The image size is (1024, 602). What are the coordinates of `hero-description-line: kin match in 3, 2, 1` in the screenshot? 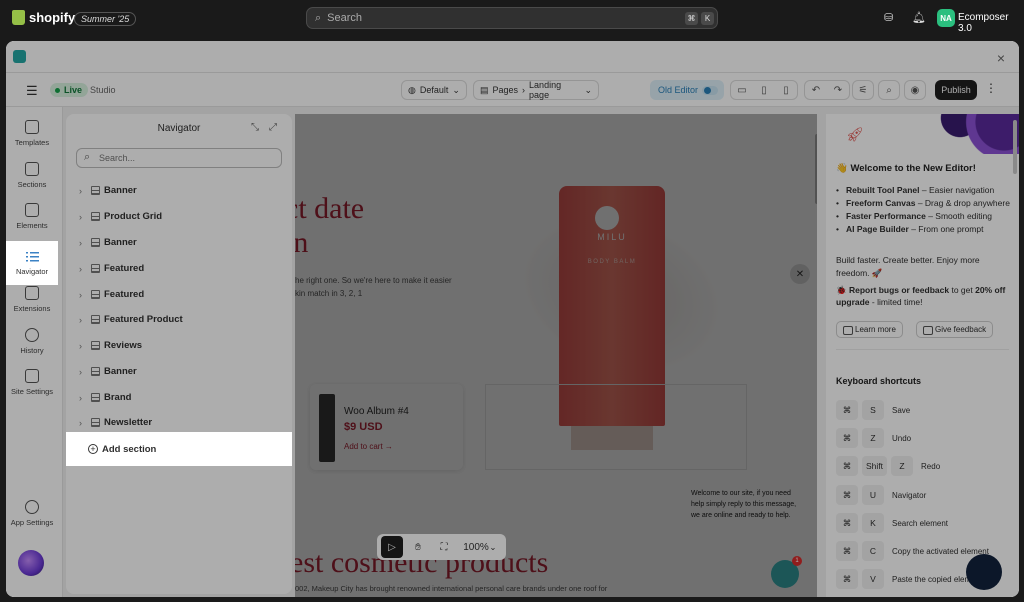 It's located at (329, 293).